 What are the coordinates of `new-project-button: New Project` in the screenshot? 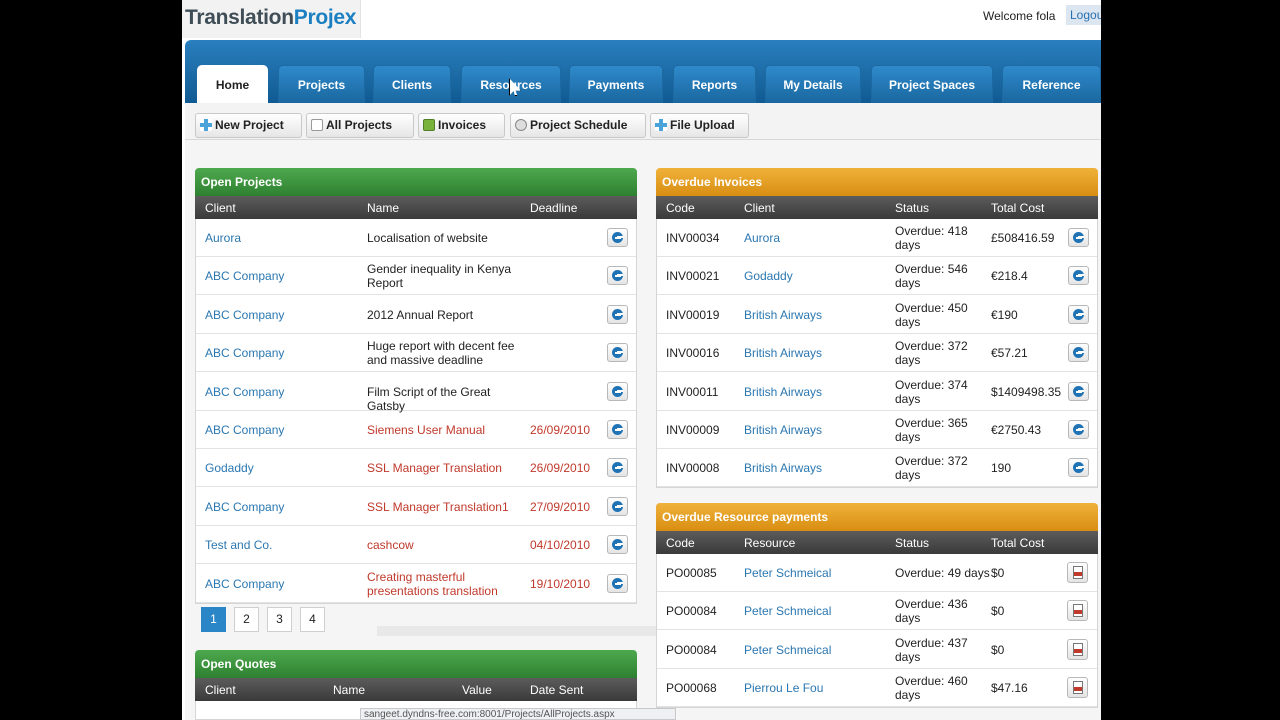 It's located at (248, 125).